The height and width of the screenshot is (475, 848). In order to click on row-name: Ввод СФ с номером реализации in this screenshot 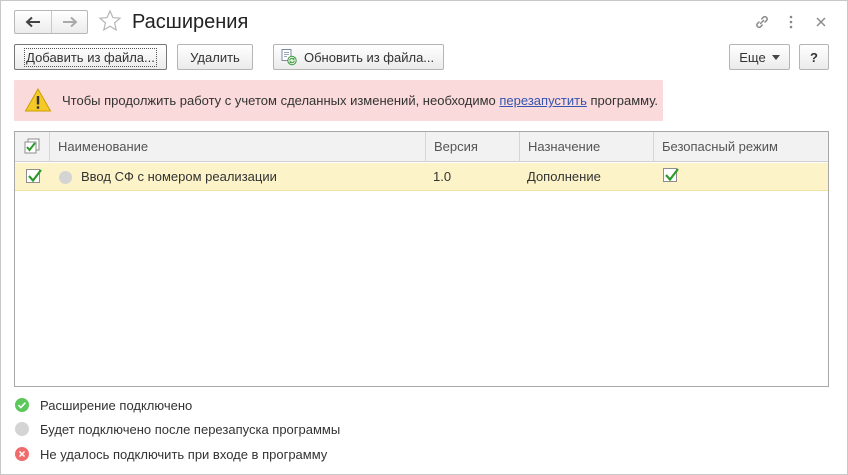, I will do `click(179, 176)`.